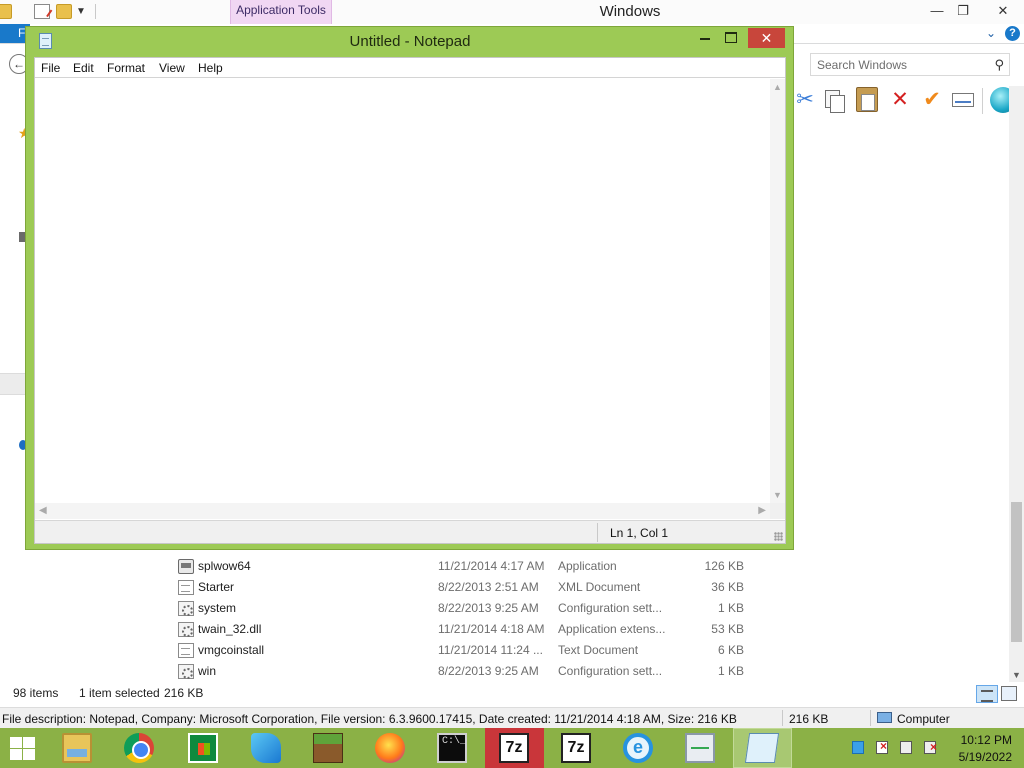  I want to click on taskbar-7zip-b: 7z, so click(576, 748).